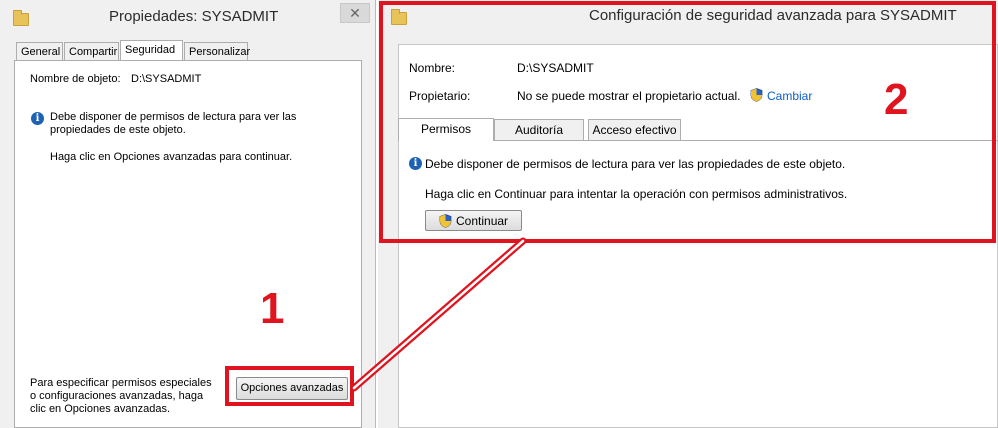 This screenshot has width=998, height=428. Describe the element at coordinates (91, 51) in the screenshot. I see `tab-compartir: Compartir` at that location.